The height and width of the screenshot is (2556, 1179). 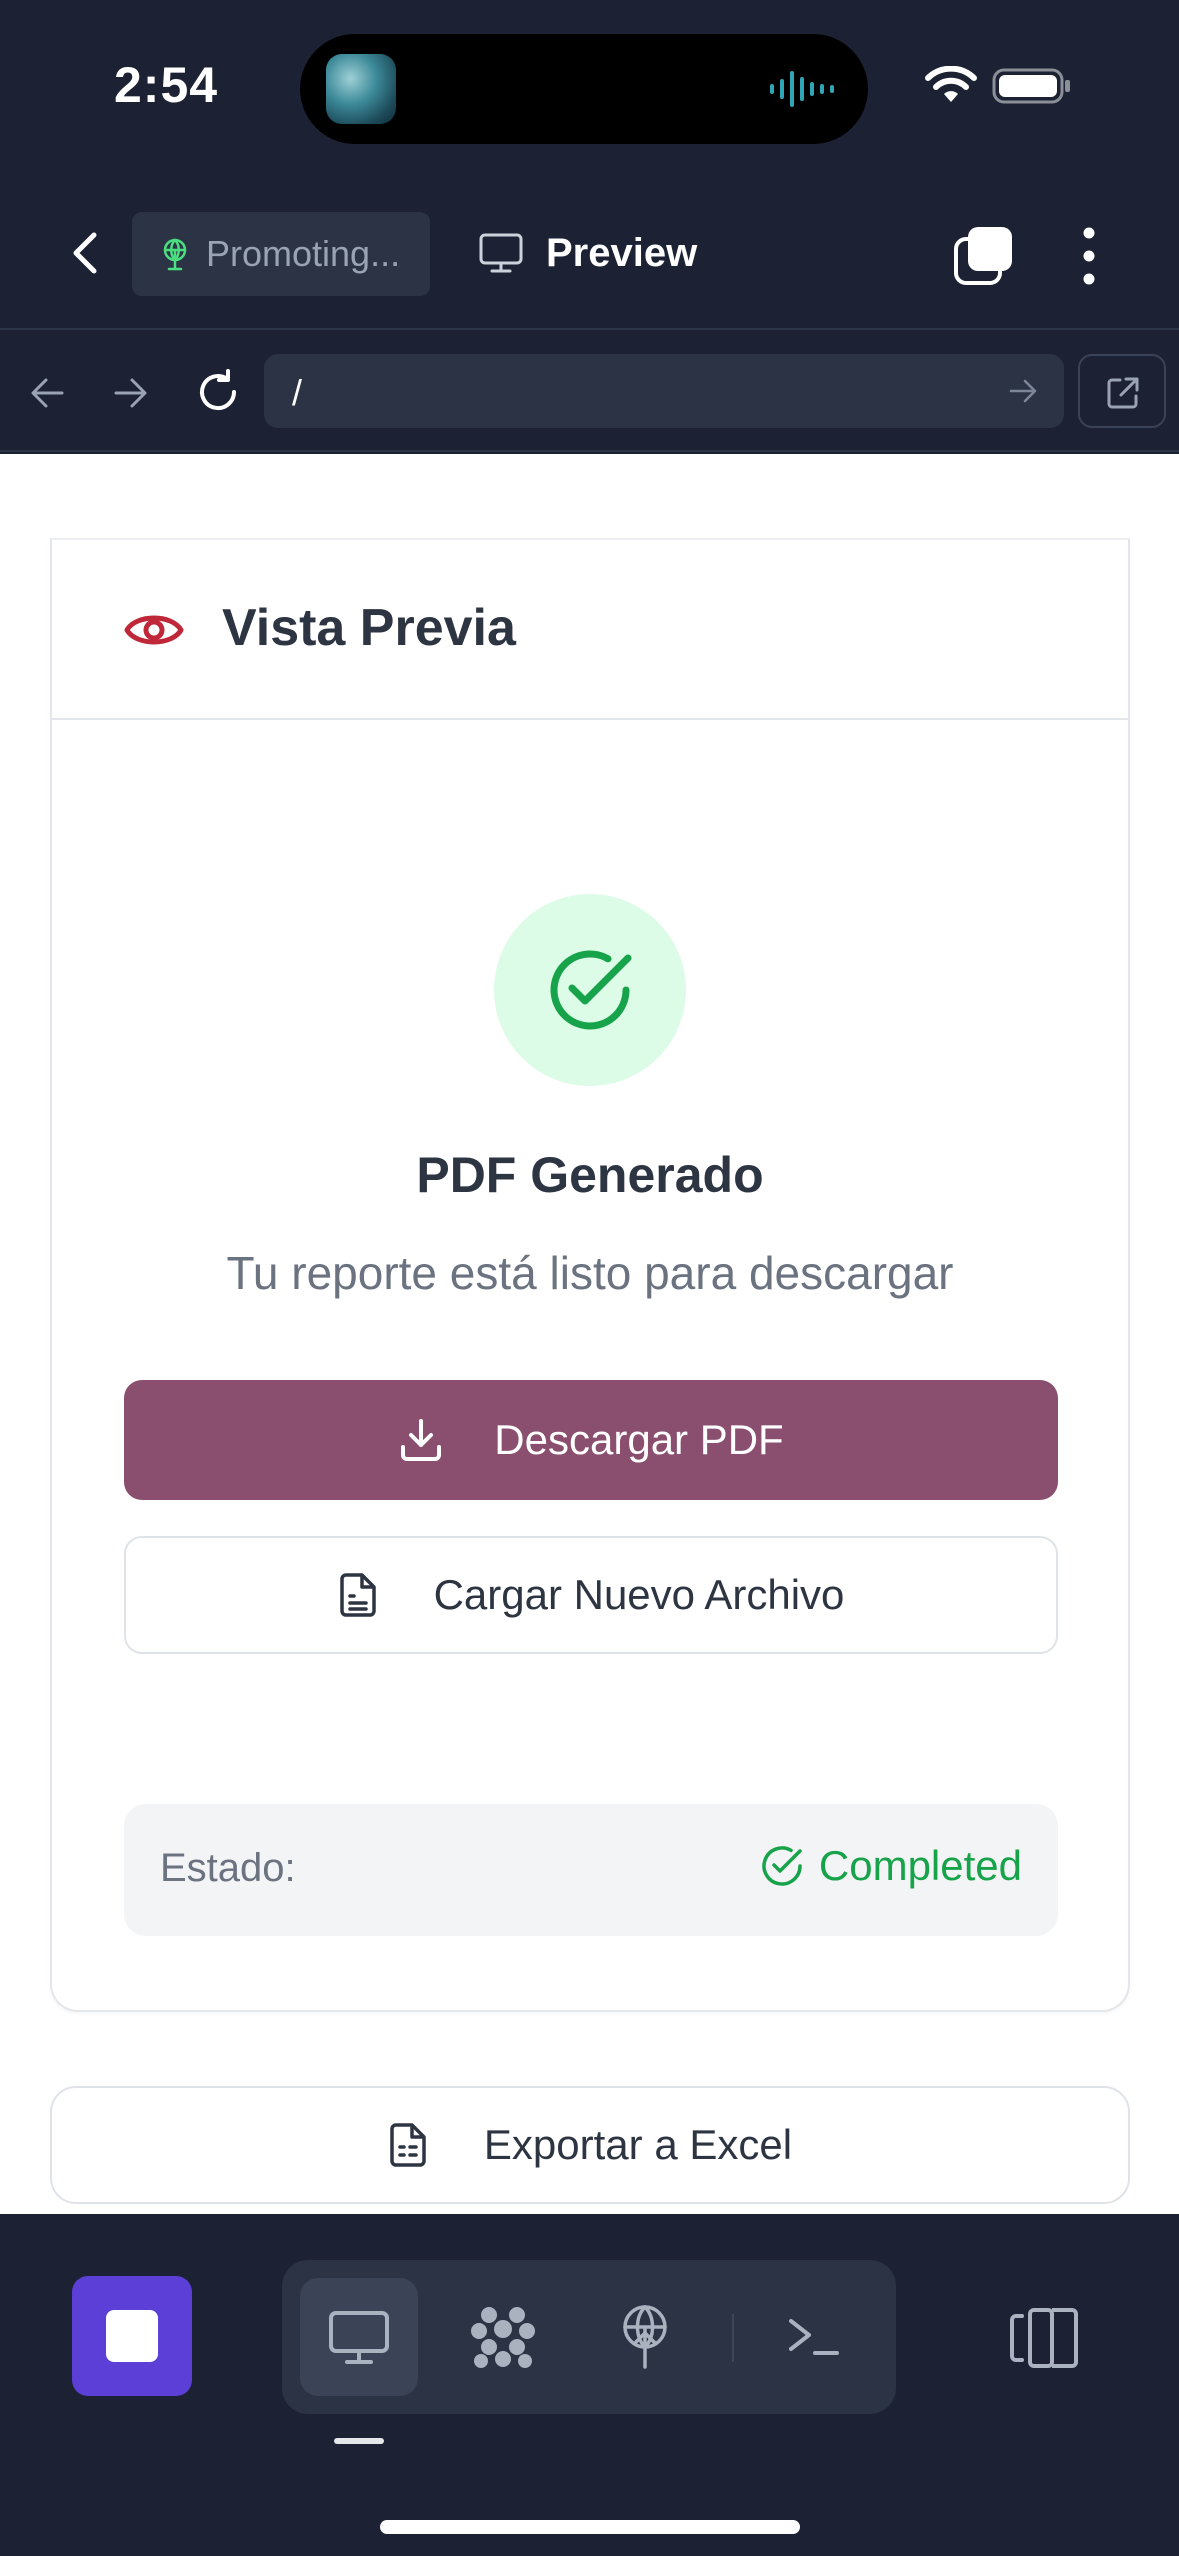 What do you see at coordinates (361, 89) in the screenshot?
I see `now-playing-thumbnail` at bounding box center [361, 89].